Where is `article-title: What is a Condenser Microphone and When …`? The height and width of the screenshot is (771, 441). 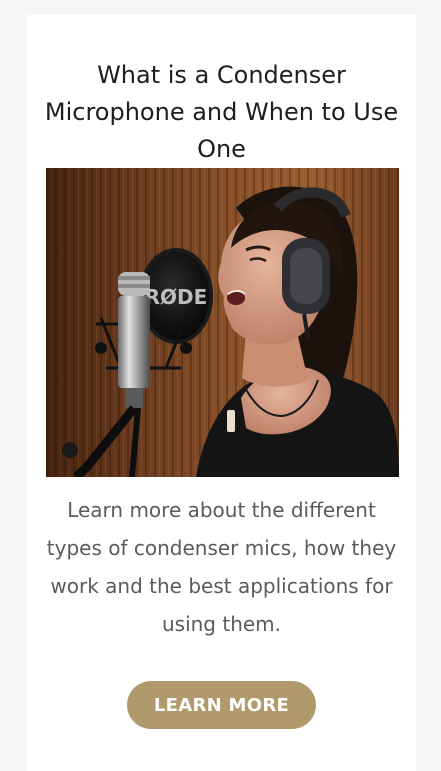
article-title: What is a Condenser Microphone and When … is located at coordinates (221, 112).